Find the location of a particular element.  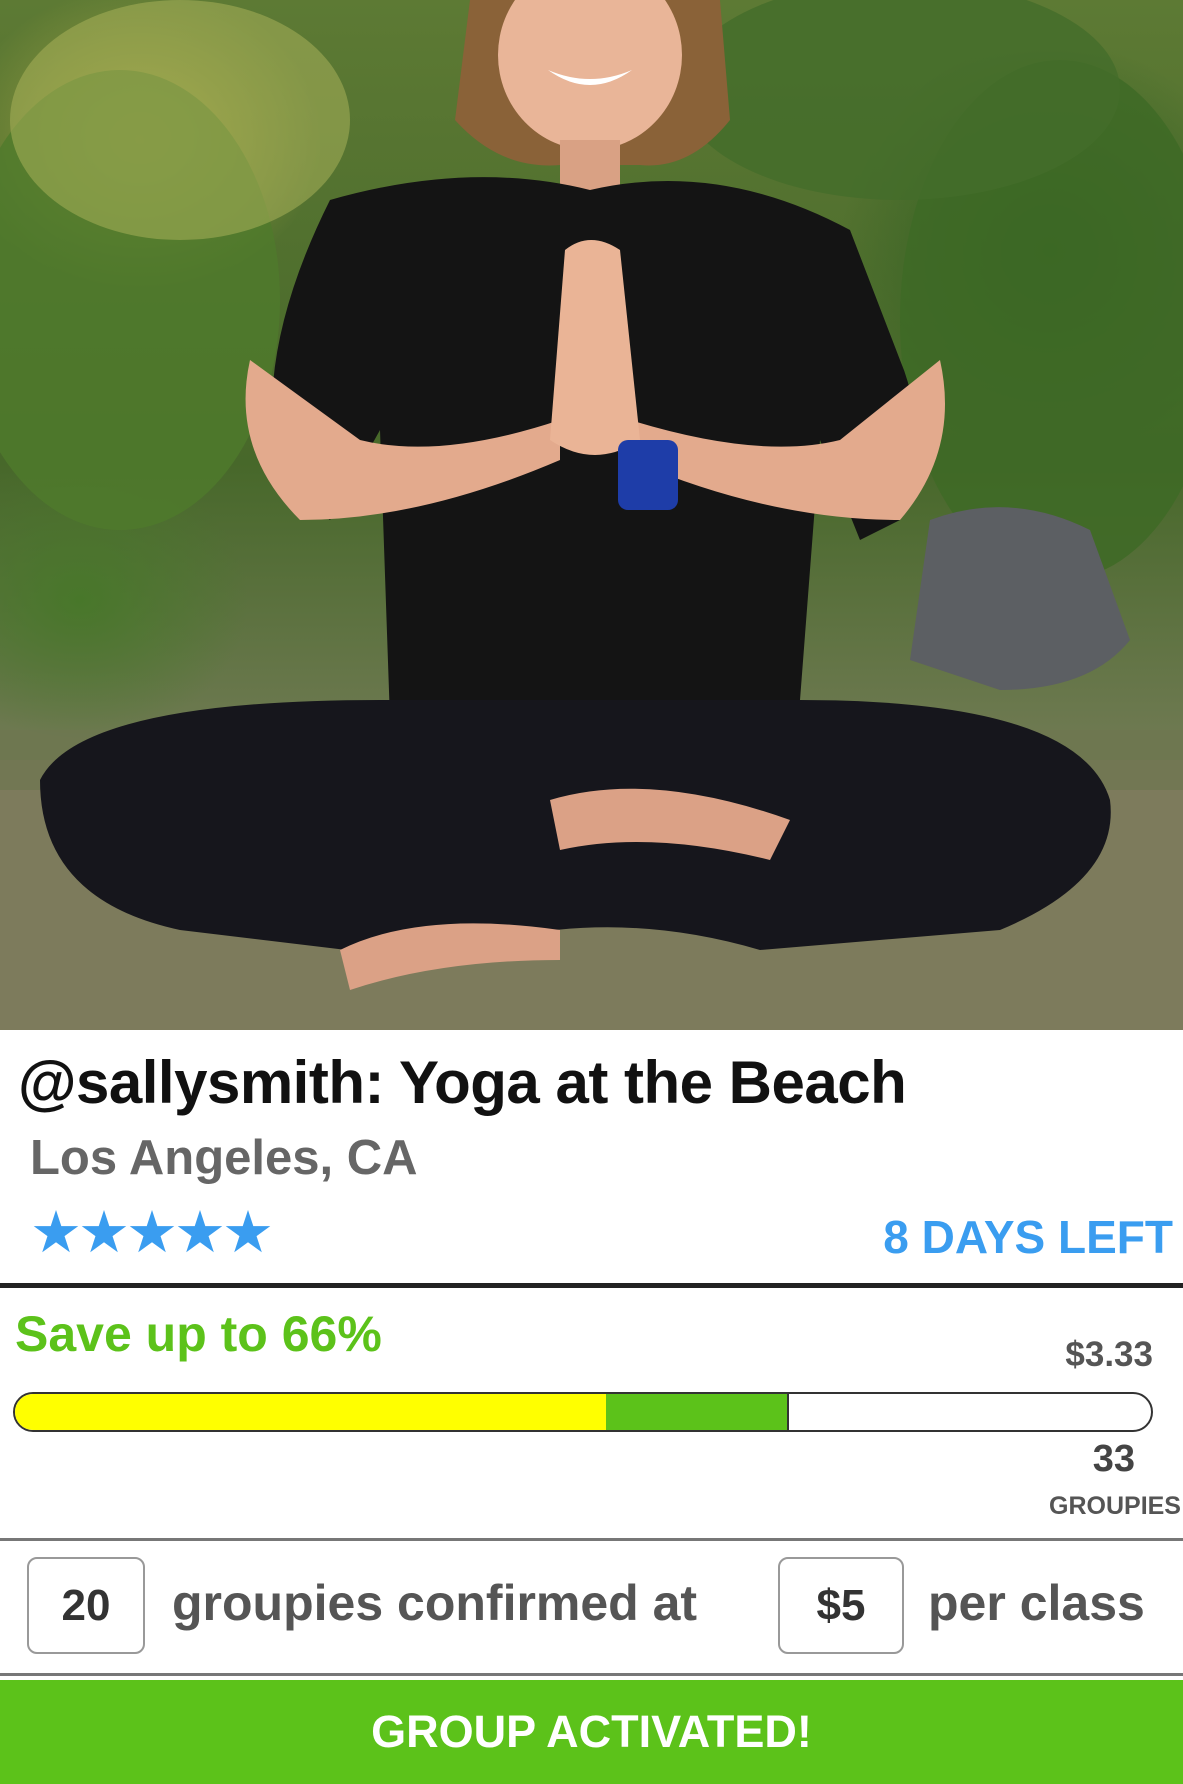

savings-headline: Save up to 66% is located at coordinates (198, 1334).